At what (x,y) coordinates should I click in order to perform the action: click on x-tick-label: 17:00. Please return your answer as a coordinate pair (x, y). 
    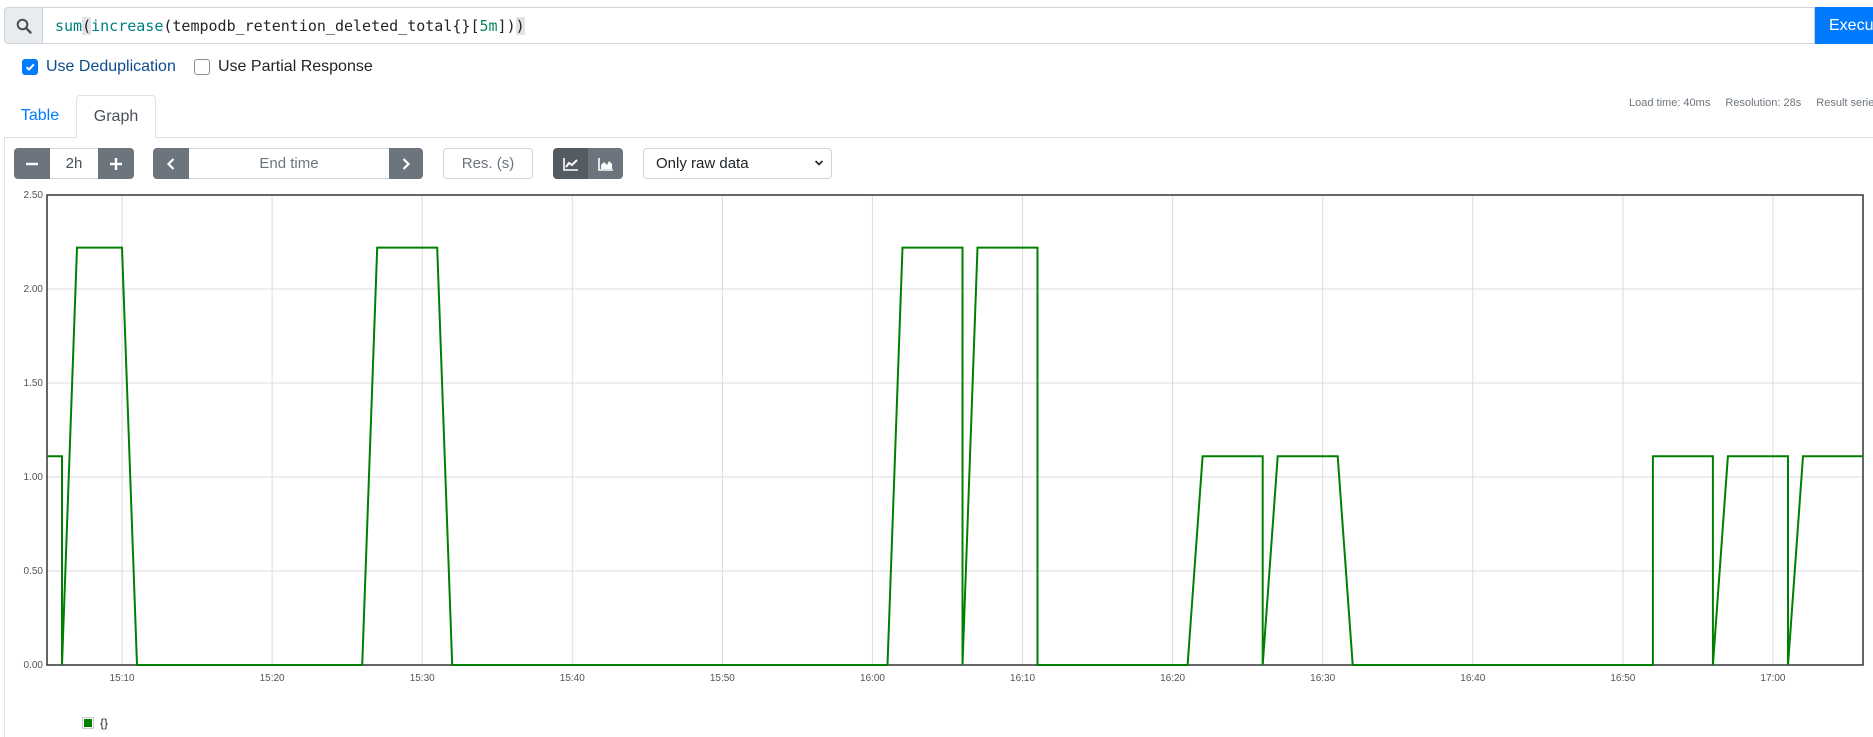
    Looking at the image, I should click on (1772, 678).